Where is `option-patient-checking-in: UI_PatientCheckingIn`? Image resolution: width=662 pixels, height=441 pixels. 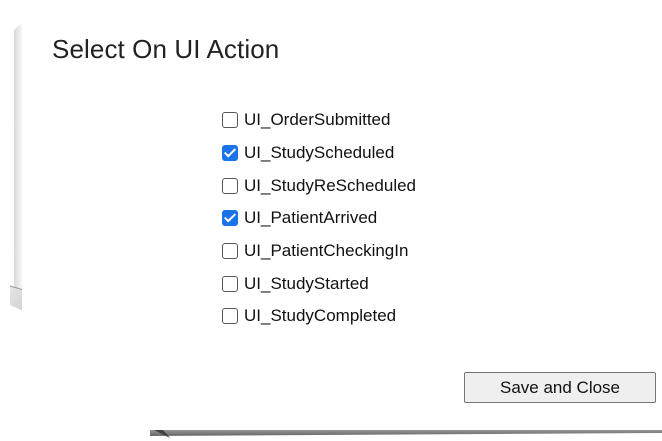
option-patient-checking-in: UI_PatientCheckingIn is located at coordinates (319, 251).